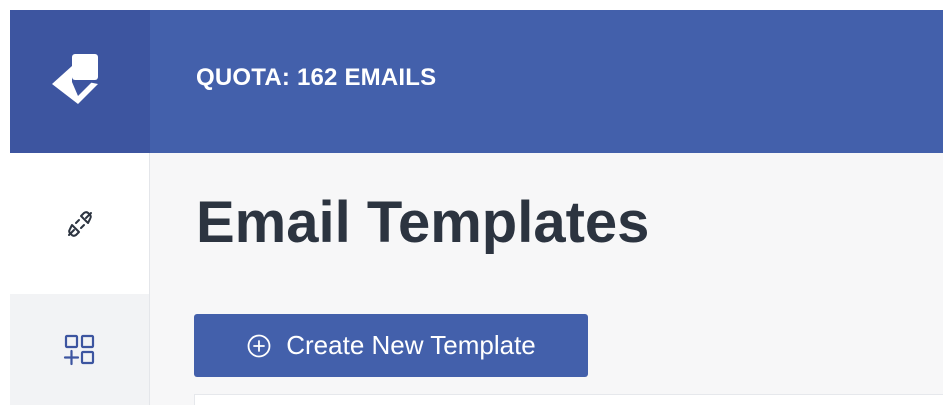 This screenshot has width=943, height=405. I want to click on plug-connect-icon, so click(79, 223).